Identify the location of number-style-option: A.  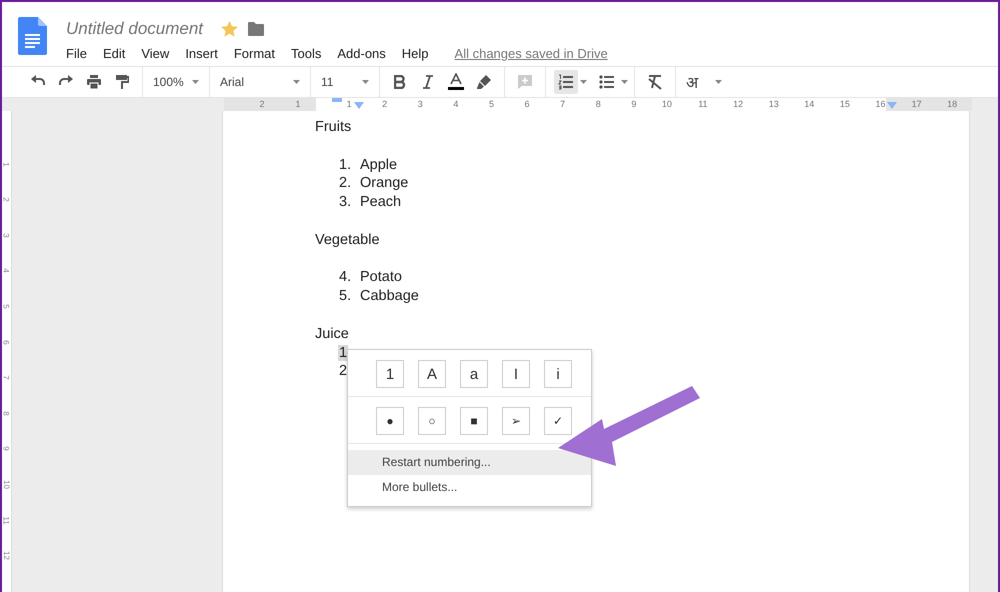
(432, 374).